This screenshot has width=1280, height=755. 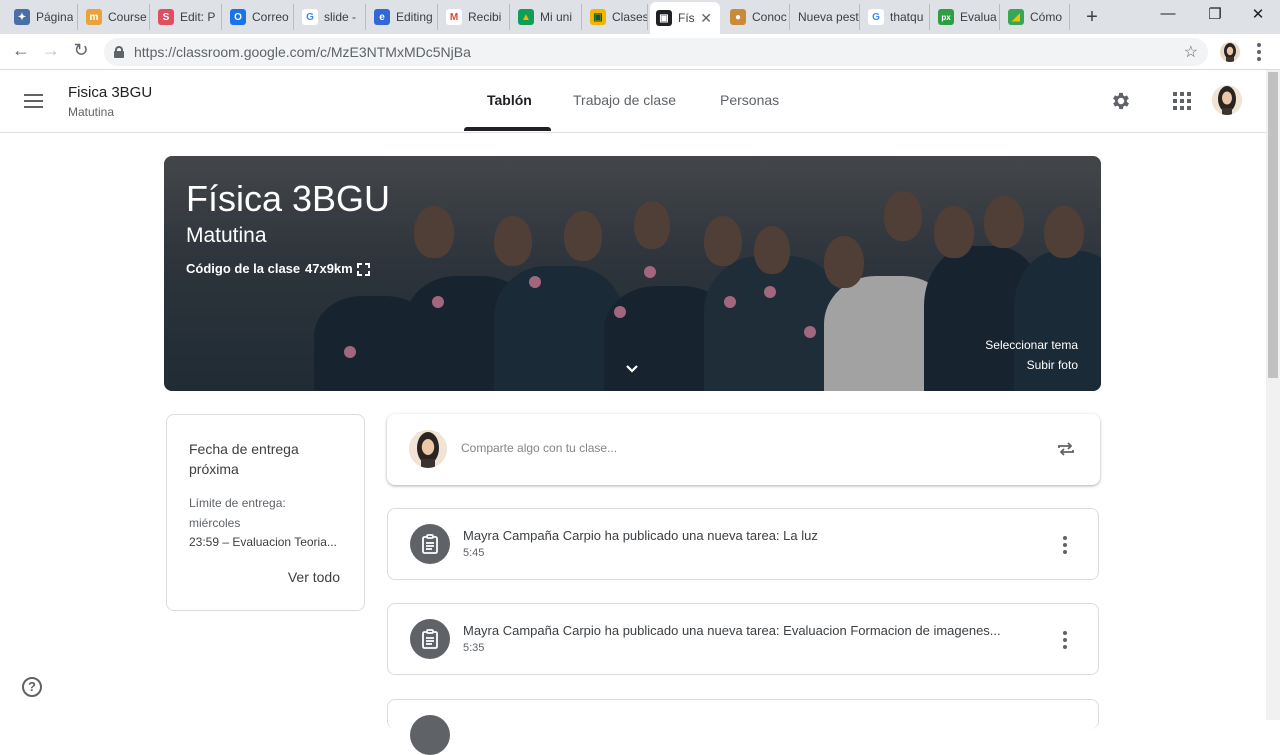 What do you see at coordinates (91, 112) in the screenshot?
I see `header-class-section: Matutina` at bounding box center [91, 112].